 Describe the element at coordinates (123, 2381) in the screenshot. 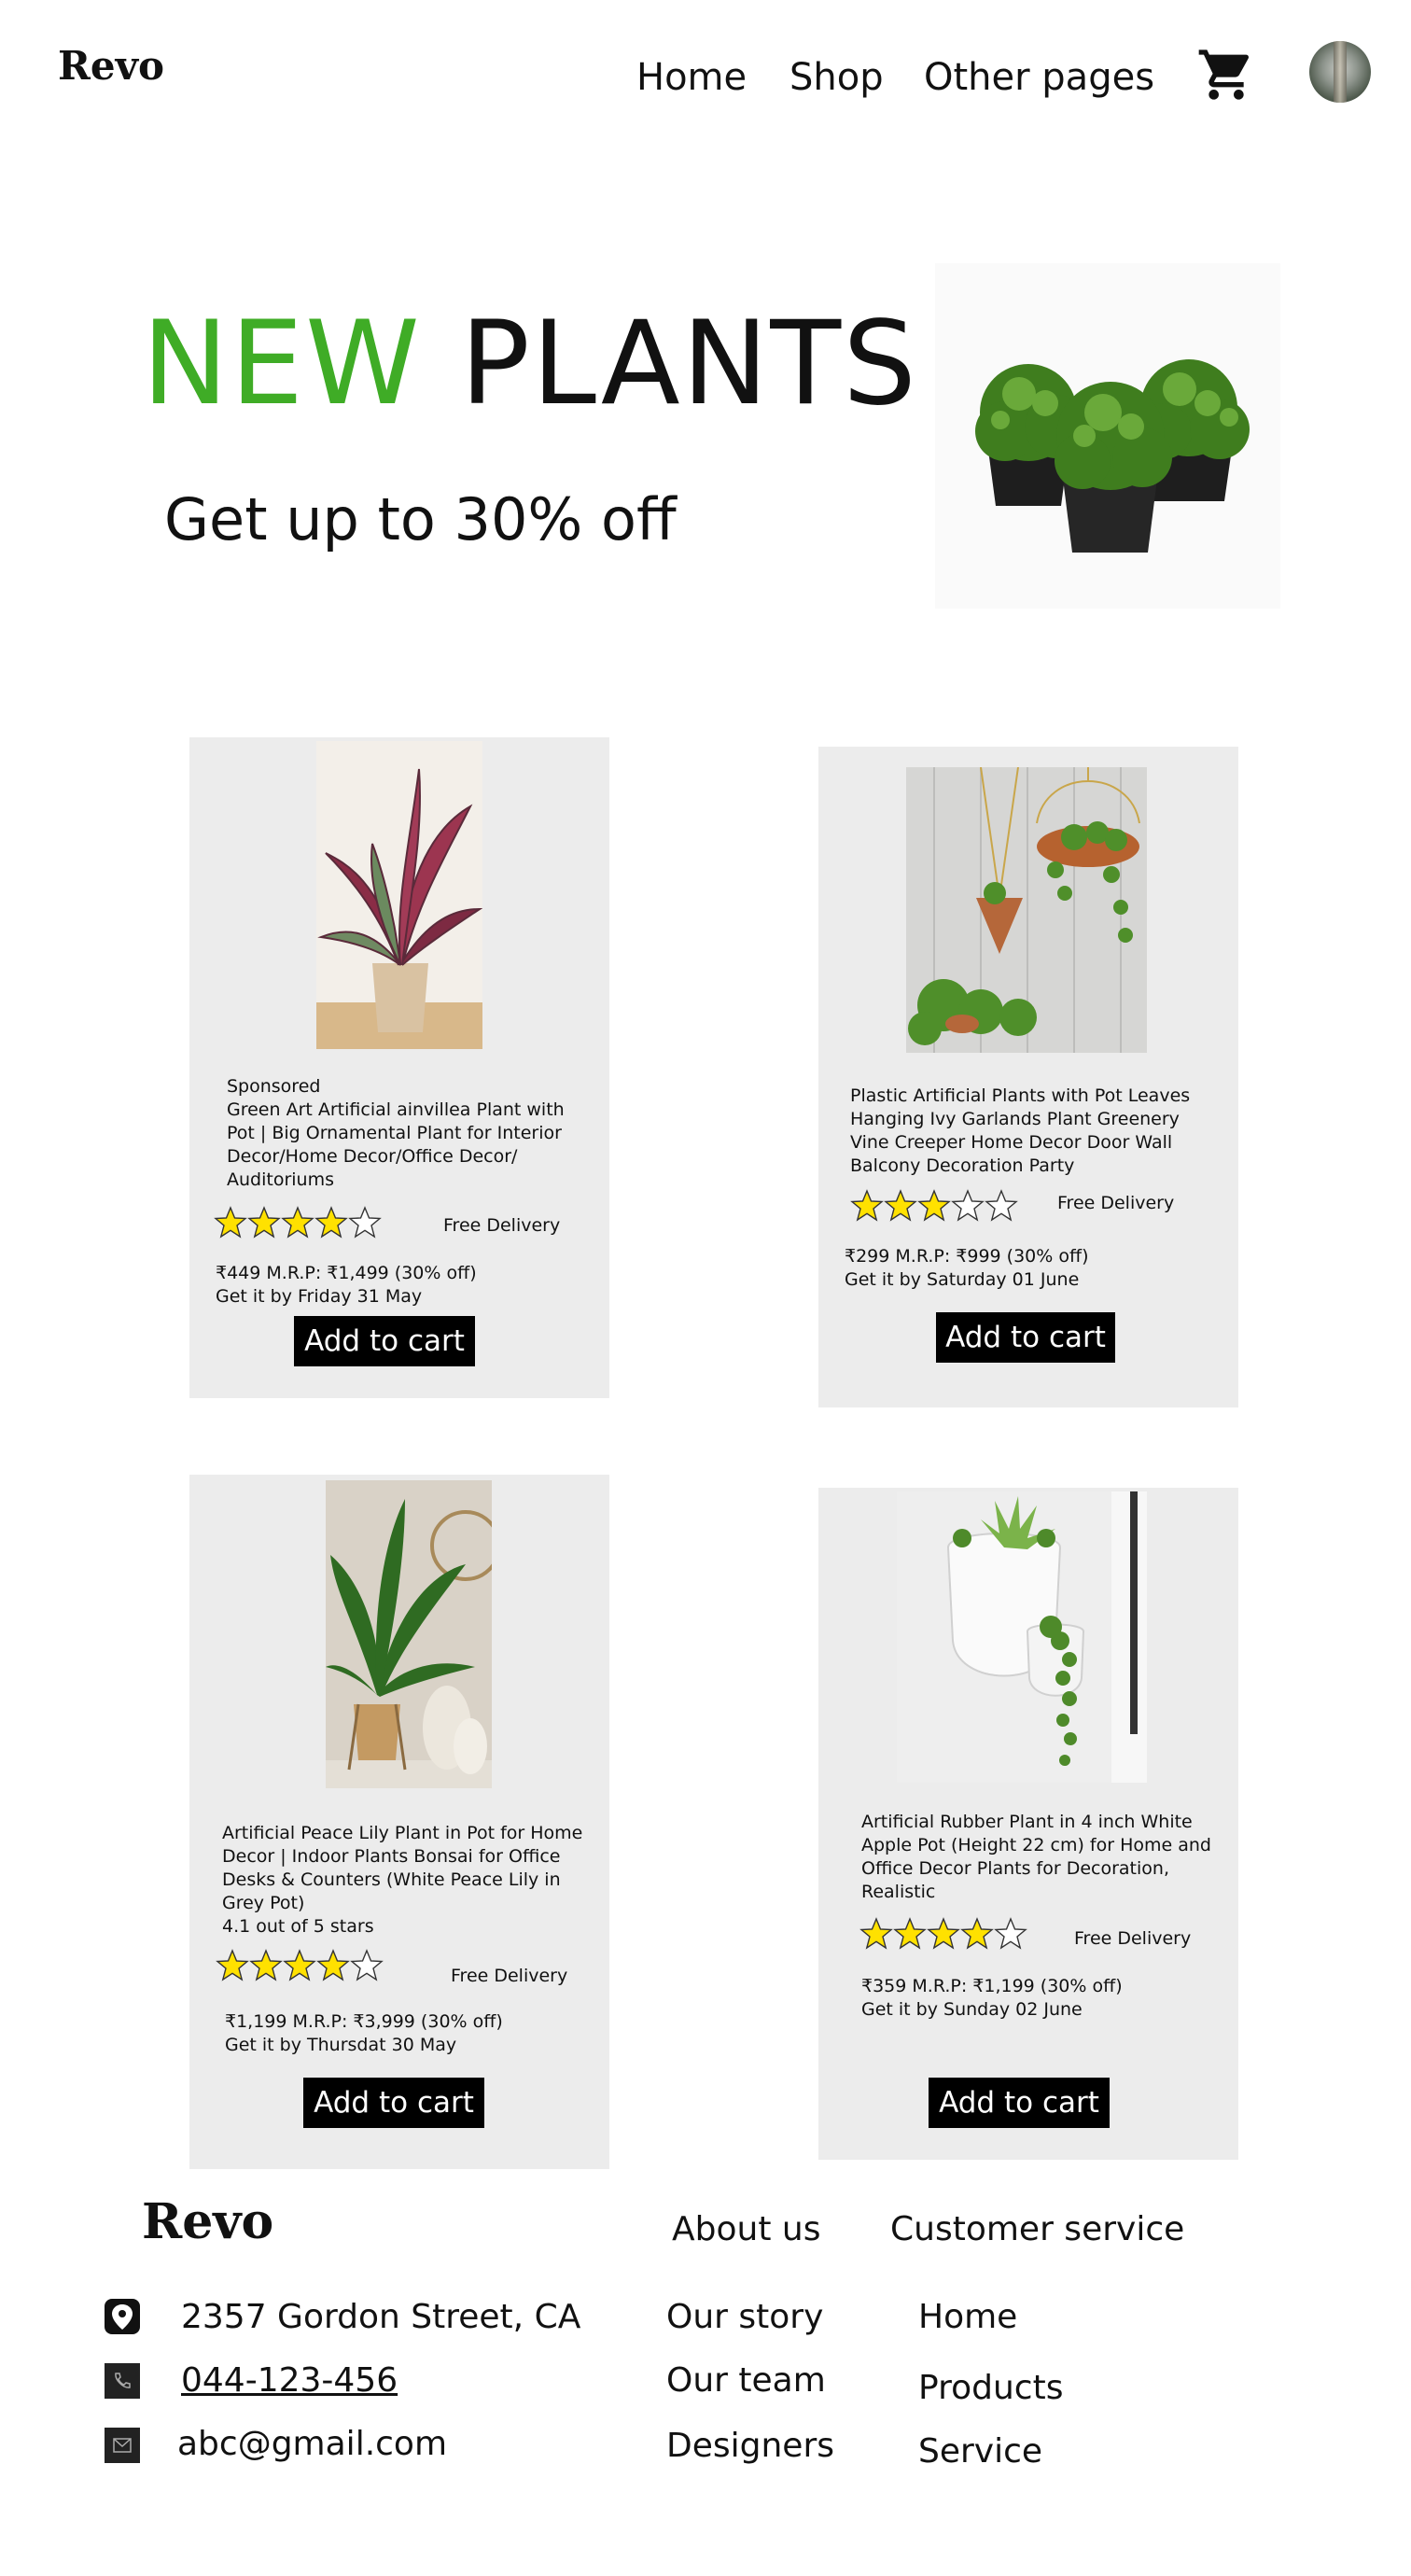

I see `phone-icon` at that location.